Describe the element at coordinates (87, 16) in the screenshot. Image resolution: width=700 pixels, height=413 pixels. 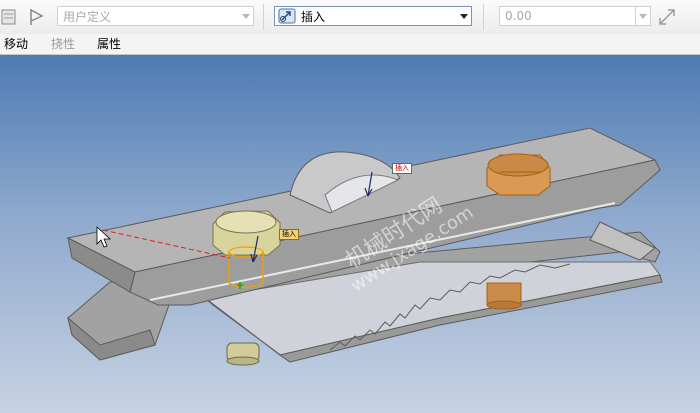
I see `constraint-type-value: 用户定义` at that location.